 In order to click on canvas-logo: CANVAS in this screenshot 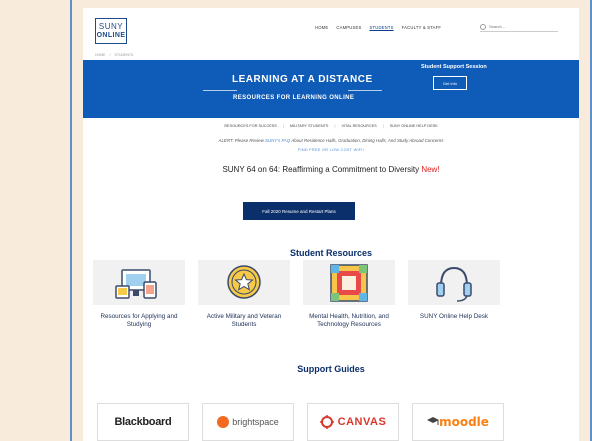, I will do `click(362, 422)`.